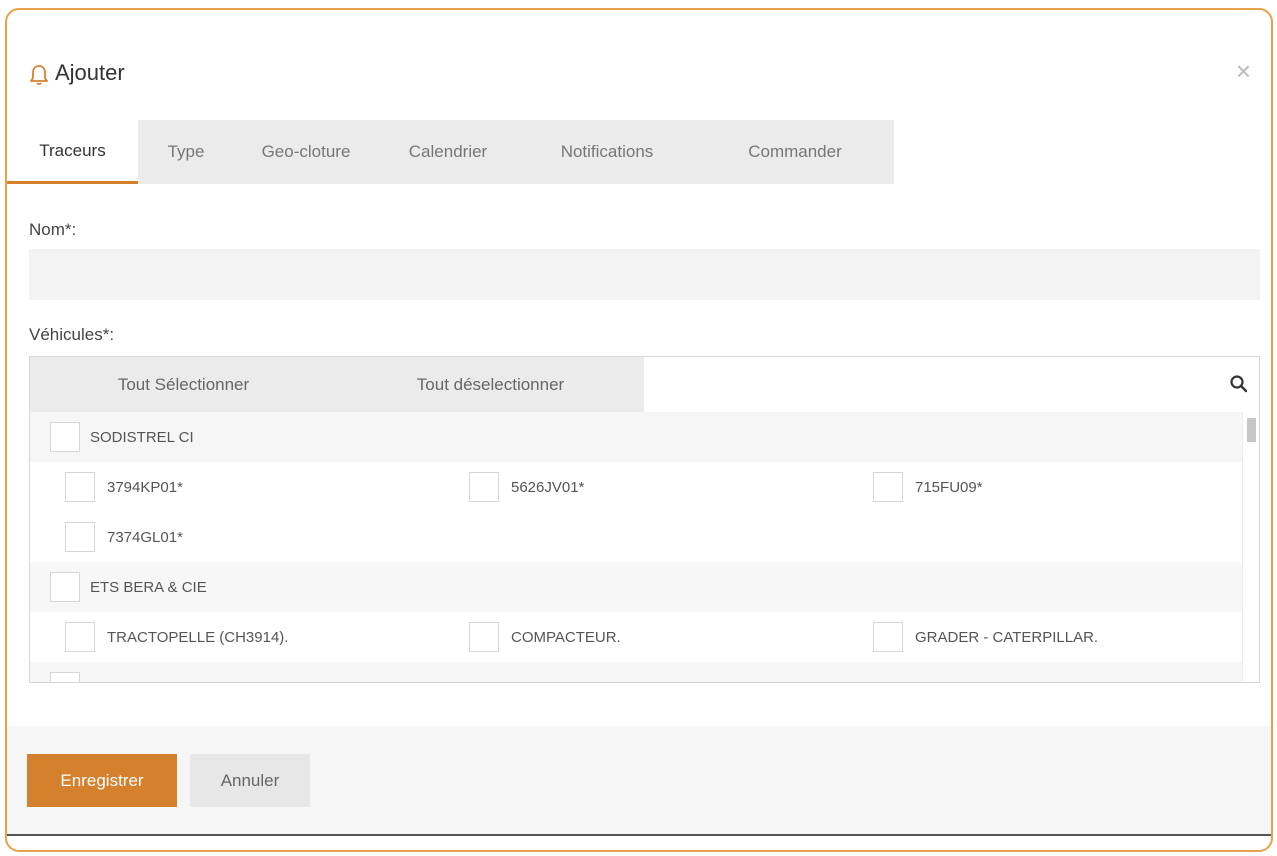 The width and height of the screenshot is (1277, 856). What do you see at coordinates (72, 334) in the screenshot?
I see `vehicules-label: Véhicules*:` at bounding box center [72, 334].